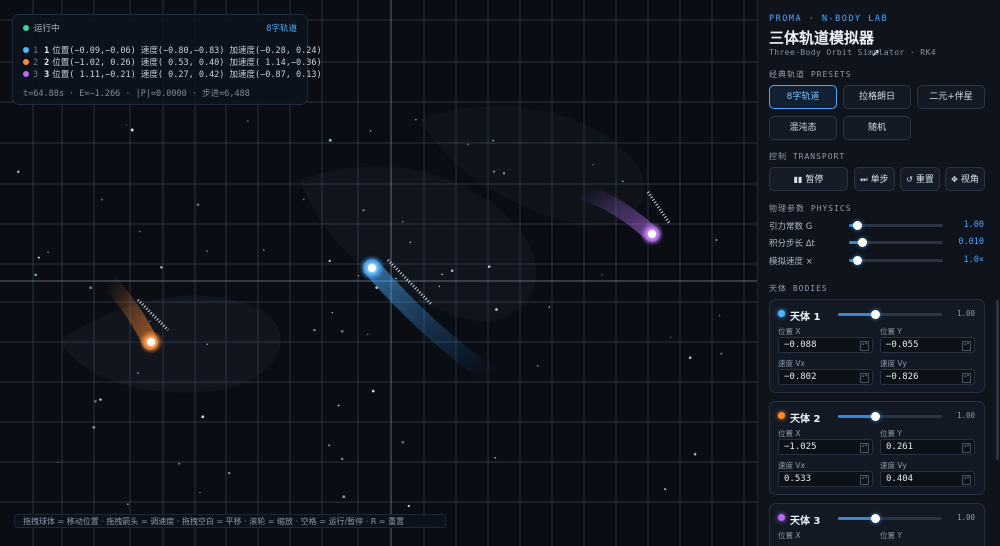  What do you see at coordinates (896, 242) in the screenshot?
I see `time-step-slider` at bounding box center [896, 242].